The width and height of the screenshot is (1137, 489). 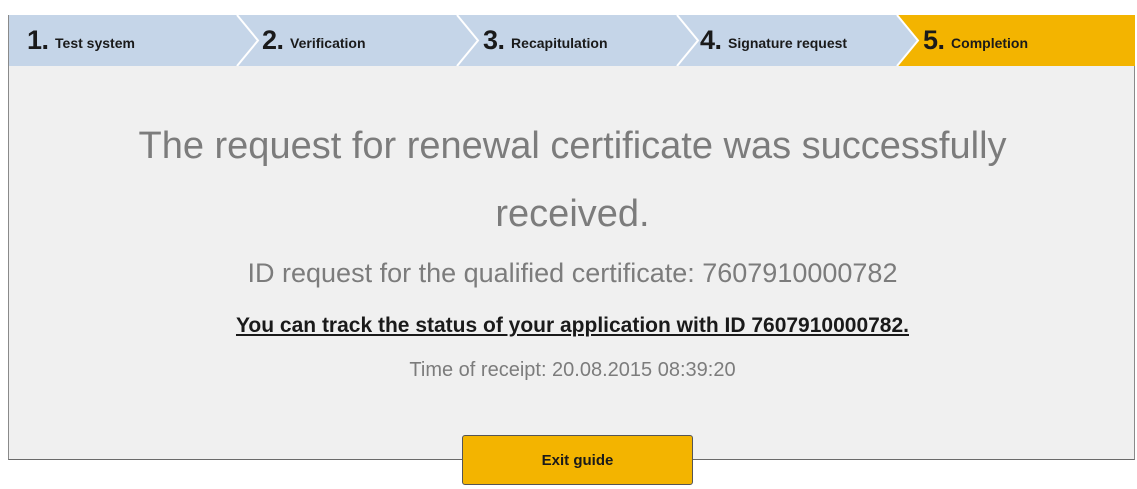 What do you see at coordinates (95, 42) in the screenshot?
I see `step-1-label: Test system` at bounding box center [95, 42].